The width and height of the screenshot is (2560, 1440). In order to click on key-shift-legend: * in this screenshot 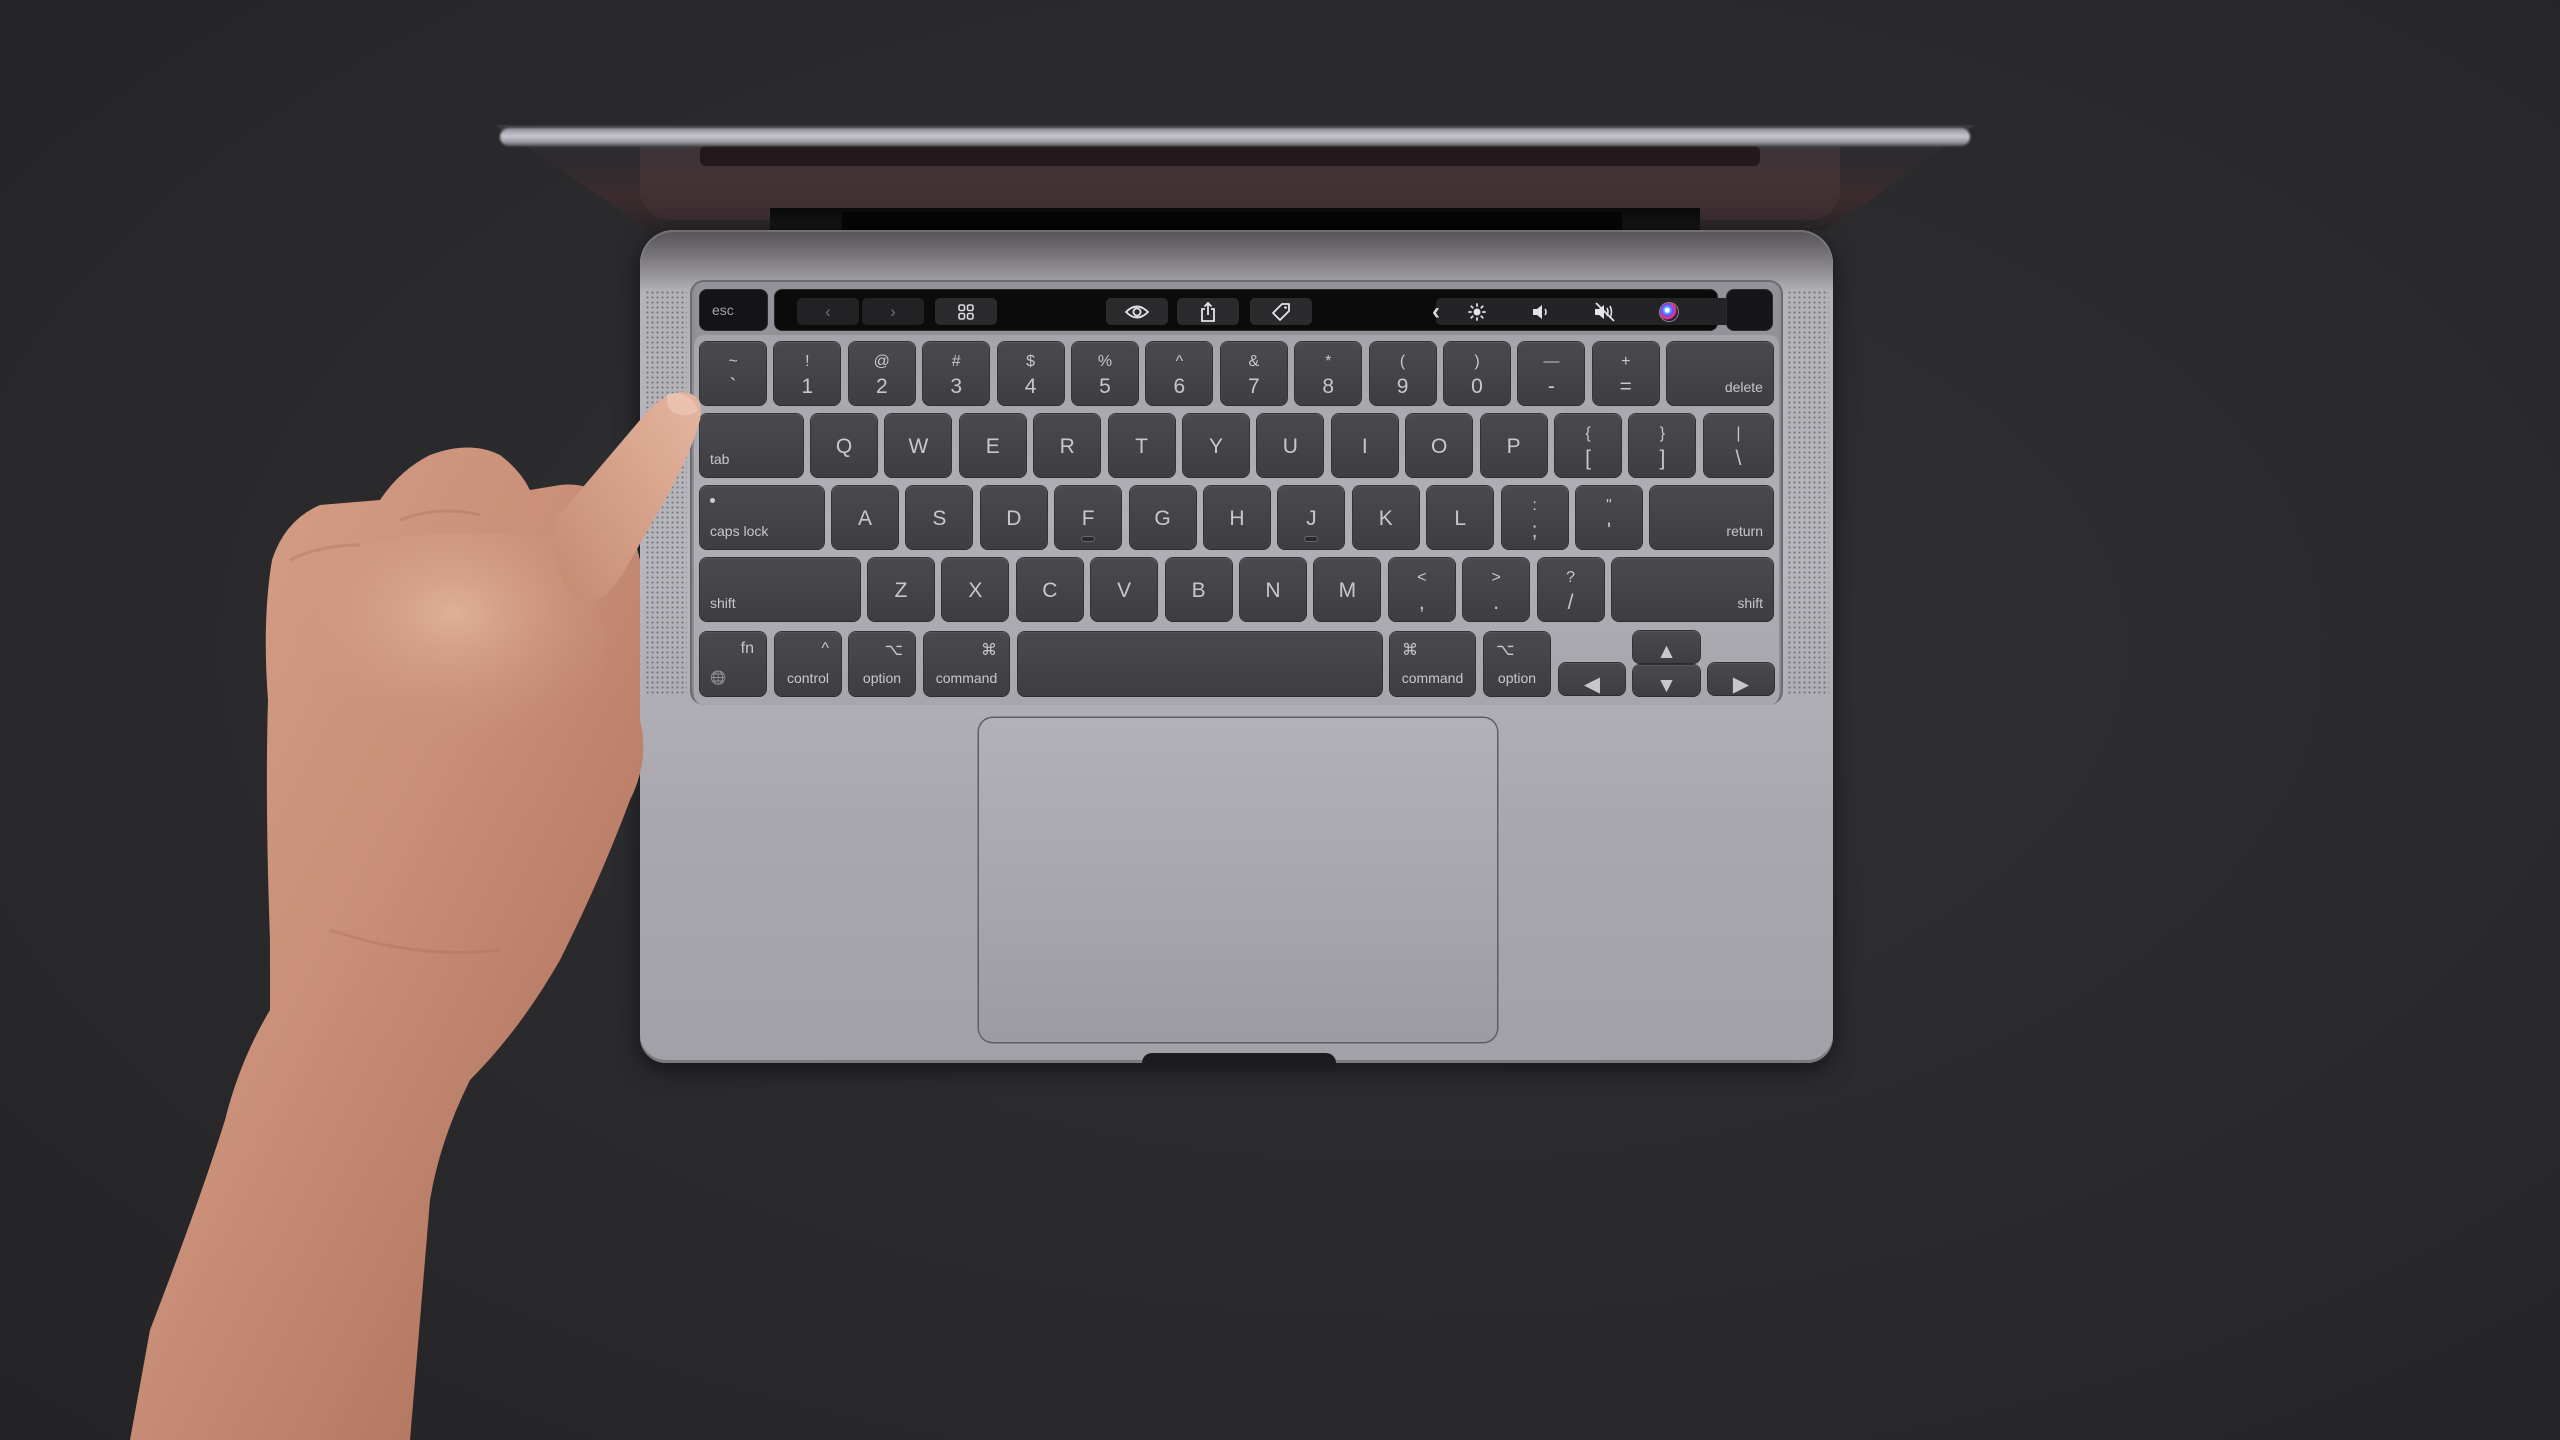, I will do `click(1328, 361)`.